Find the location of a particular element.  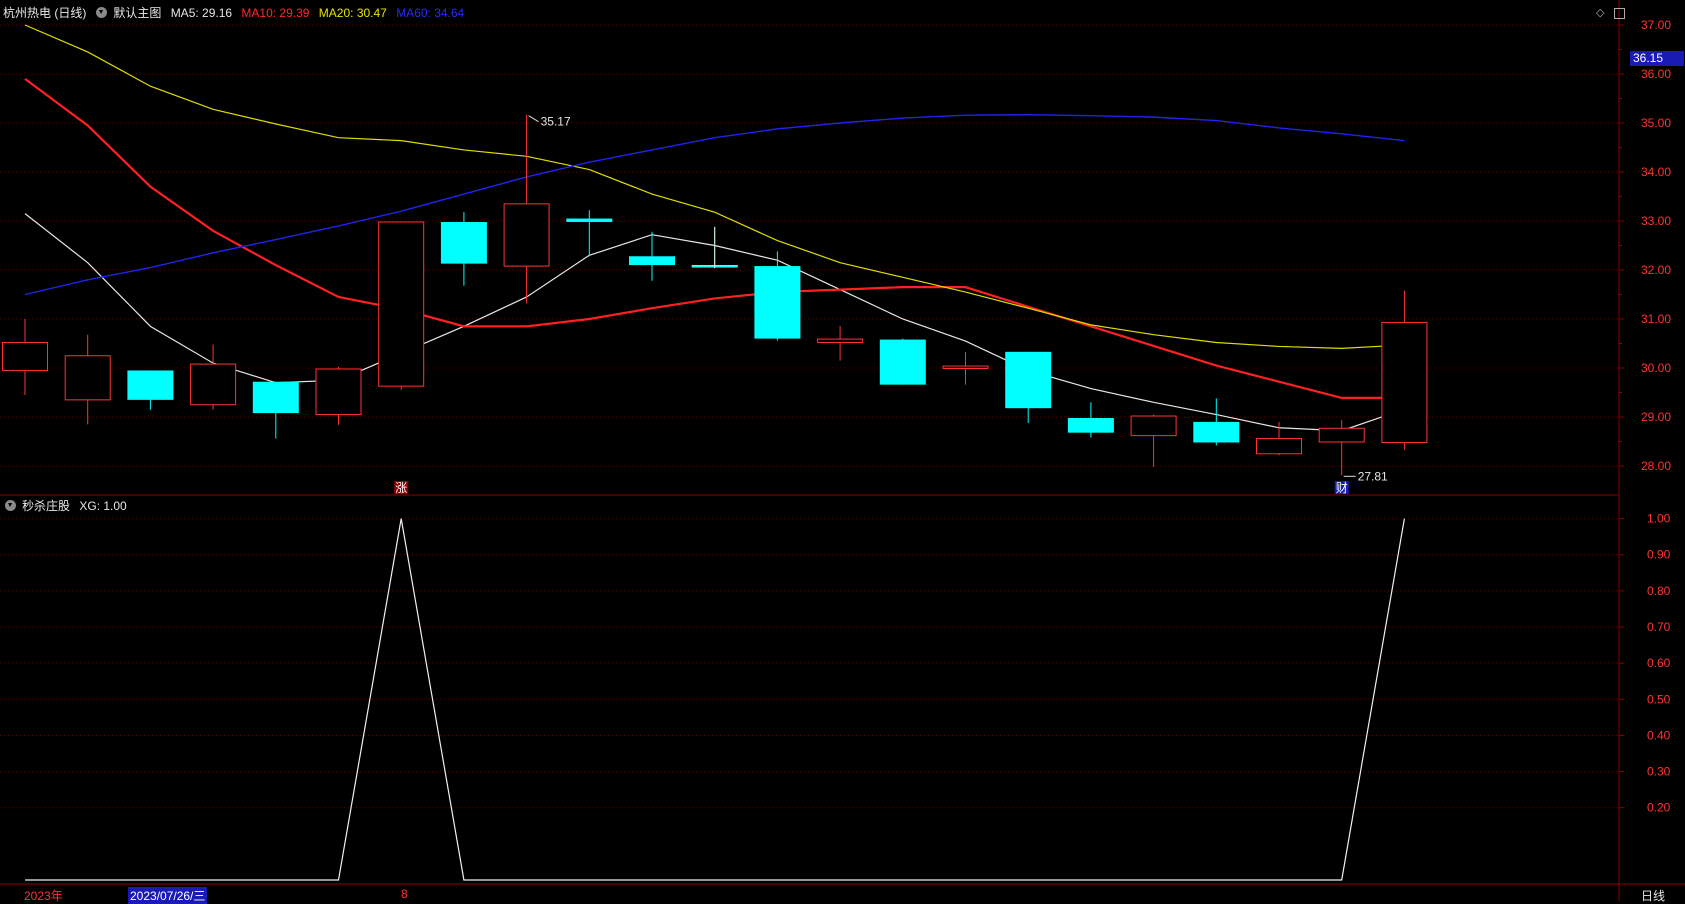

ma5-label: MA5: 29.16 is located at coordinates (201, 13).